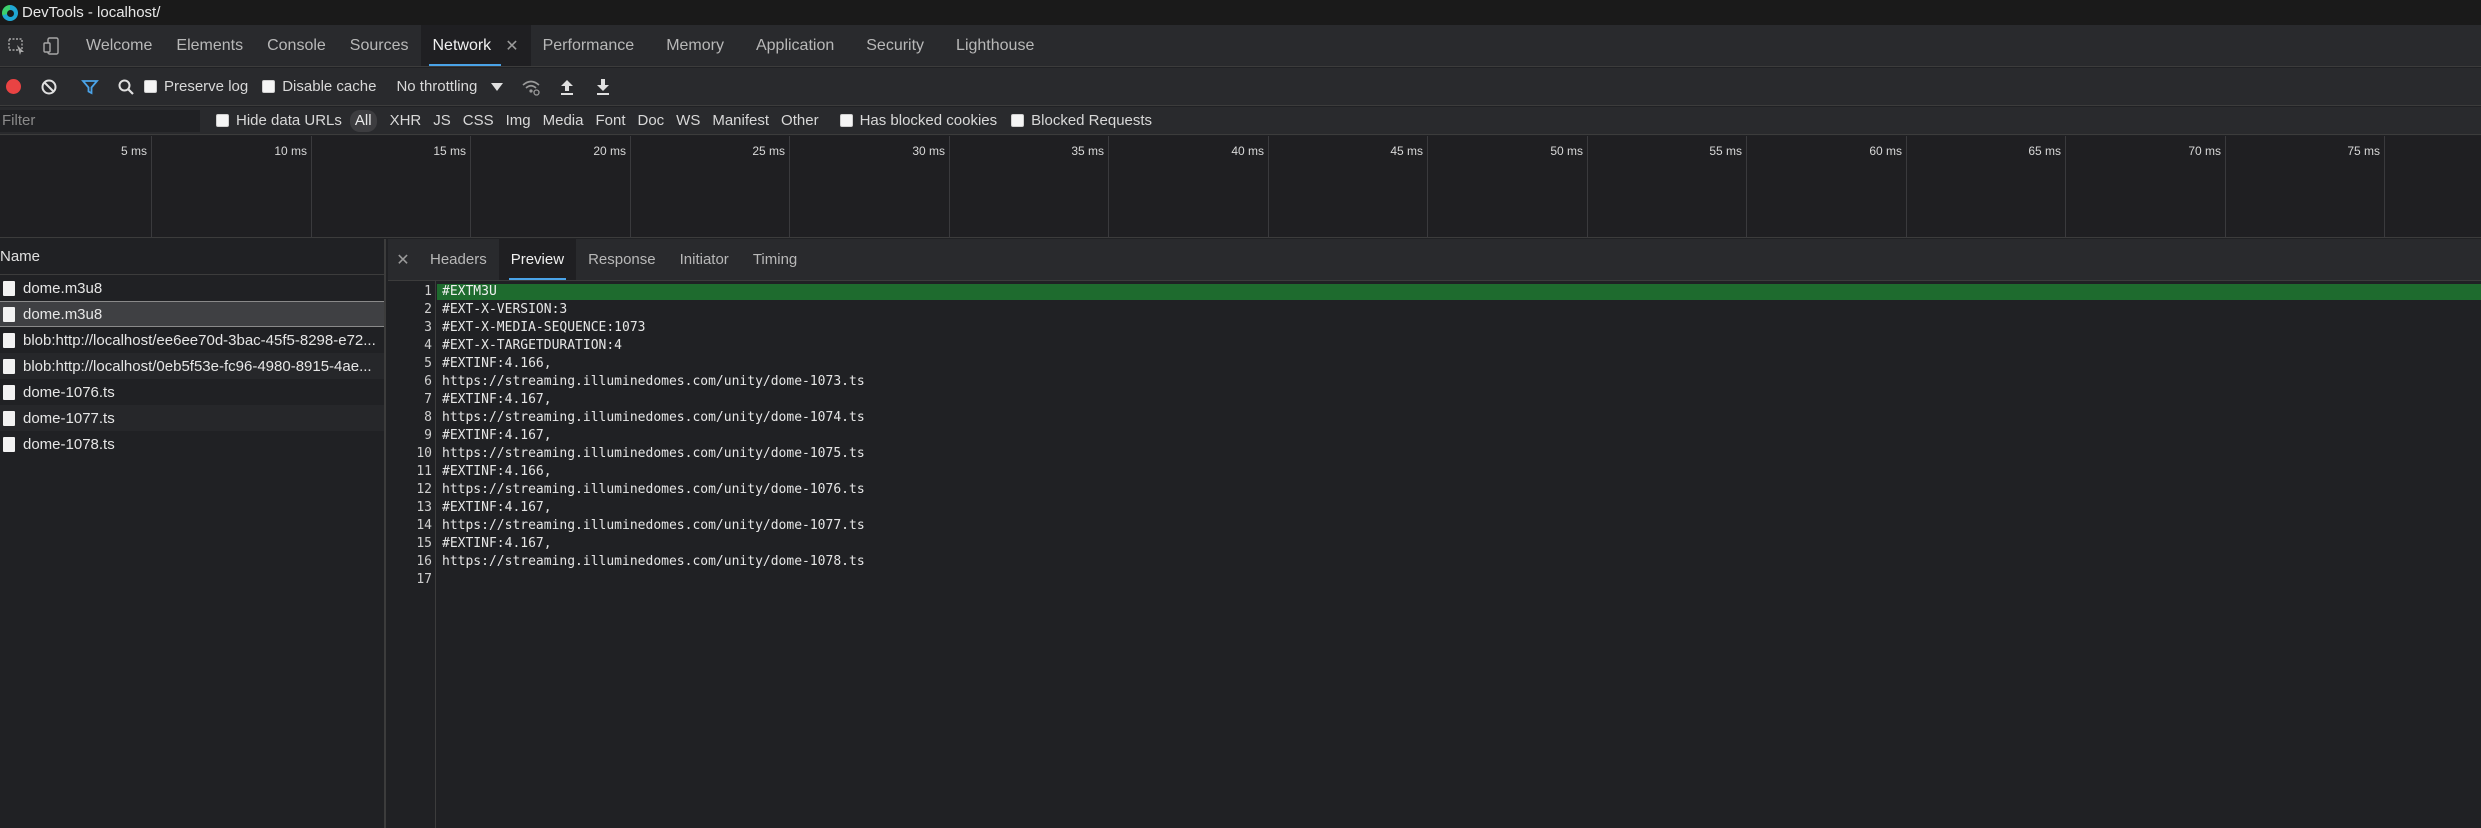 The height and width of the screenshot is (828, 2481). I want to click on inspect-element-icon, so click(17, 45).